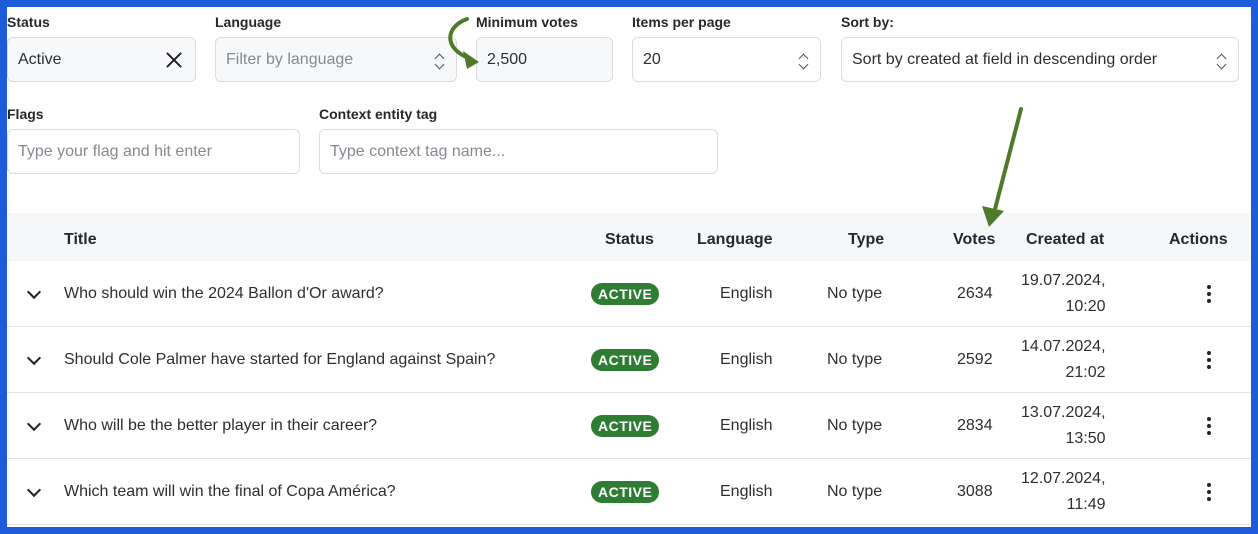 Image resolution: width=1258 pixels, height=534 pixels. Describe the element at coordinates (975, 359) in the screenshot. I see `row-votes: 2592` at that location.